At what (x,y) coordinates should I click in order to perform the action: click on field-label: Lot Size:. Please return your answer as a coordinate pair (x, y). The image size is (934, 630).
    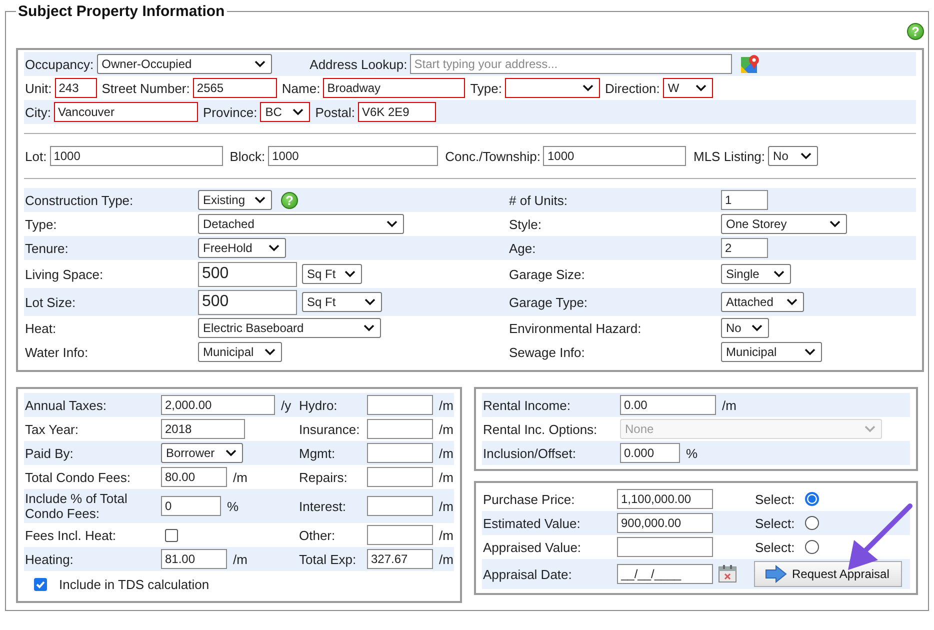
    Looking at the image, I should click on (51, 302).